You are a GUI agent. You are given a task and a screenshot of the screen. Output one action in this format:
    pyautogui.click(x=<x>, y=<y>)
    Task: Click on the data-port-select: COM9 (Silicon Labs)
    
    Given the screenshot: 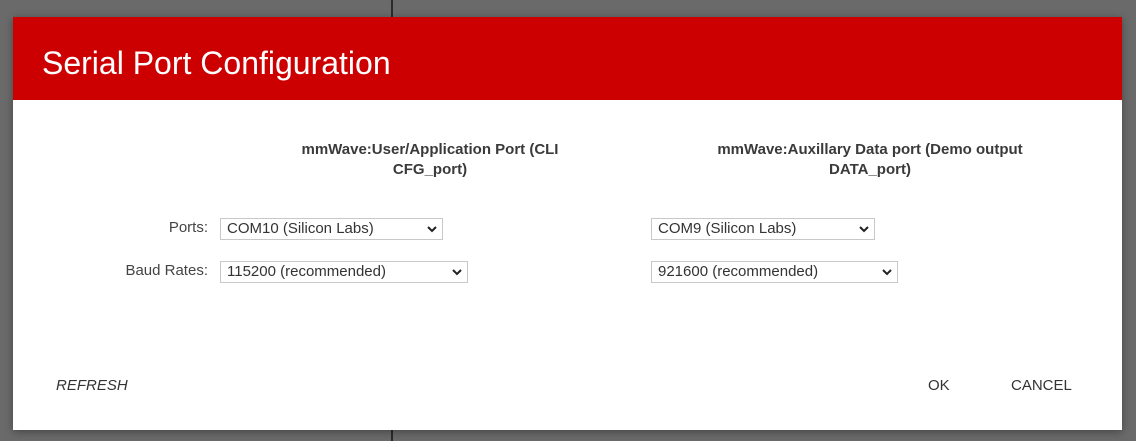 What is the action you would take?
    pyautogui.click(x=763, y=229)
    